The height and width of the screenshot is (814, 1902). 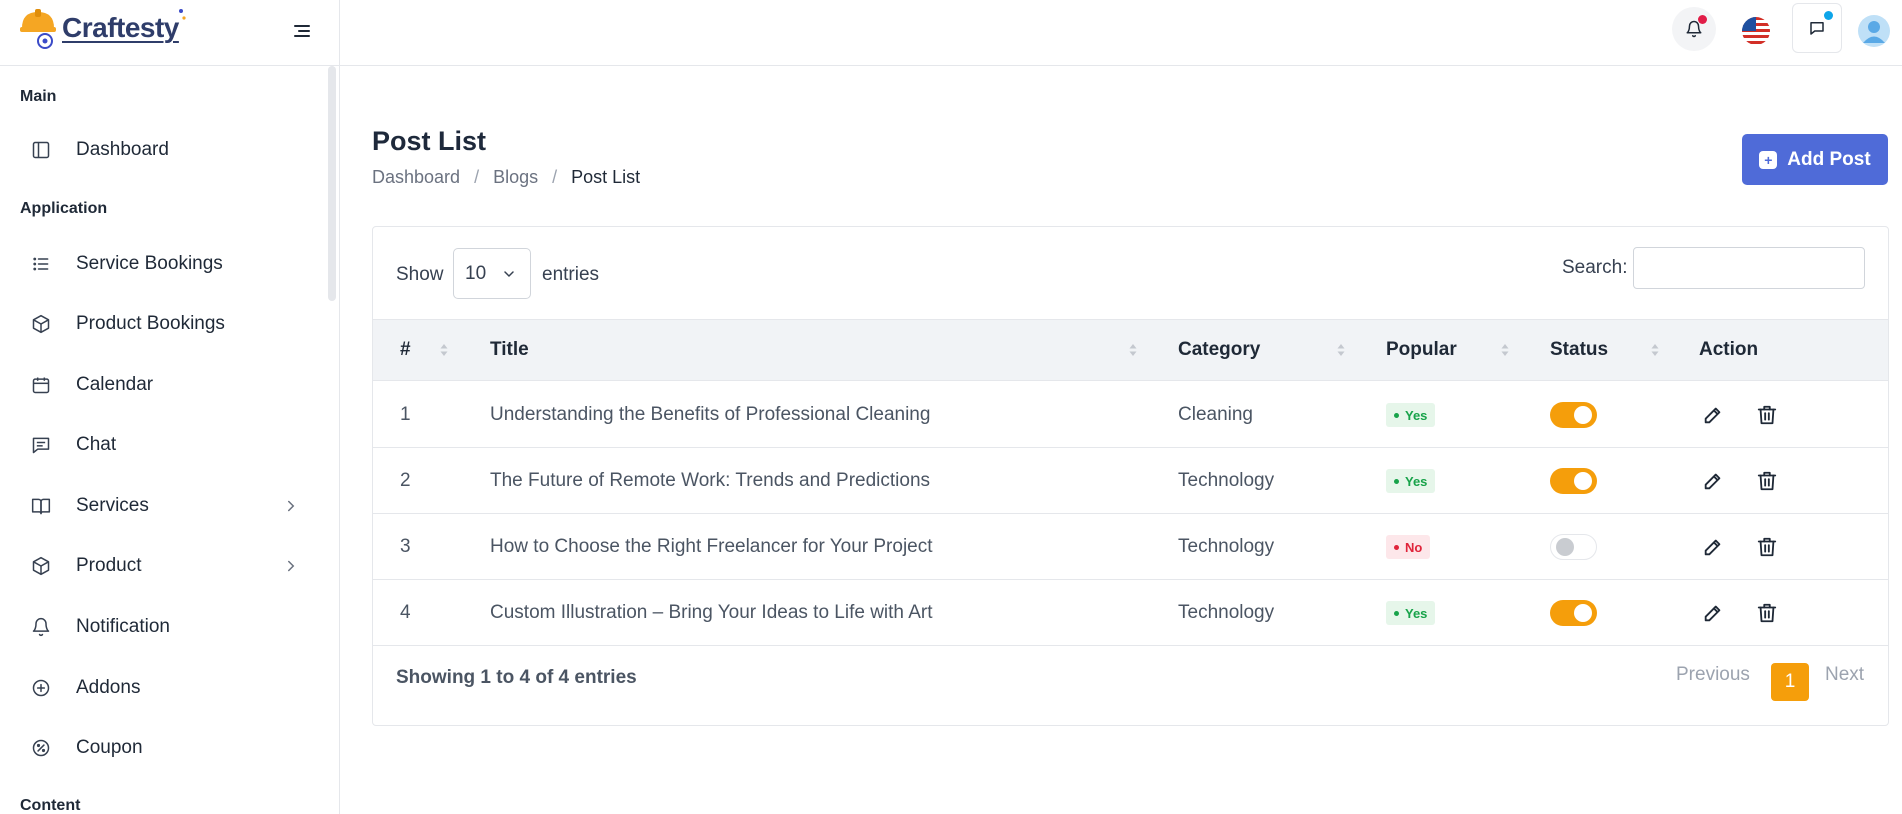 I want to click on page-title: Post List, so click(x=429, y=141).